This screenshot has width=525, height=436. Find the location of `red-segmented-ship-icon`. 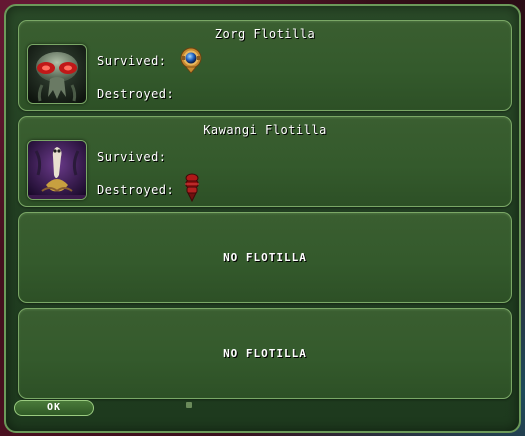

red-segmented-ship-icon is located at coordinates (192, 187).